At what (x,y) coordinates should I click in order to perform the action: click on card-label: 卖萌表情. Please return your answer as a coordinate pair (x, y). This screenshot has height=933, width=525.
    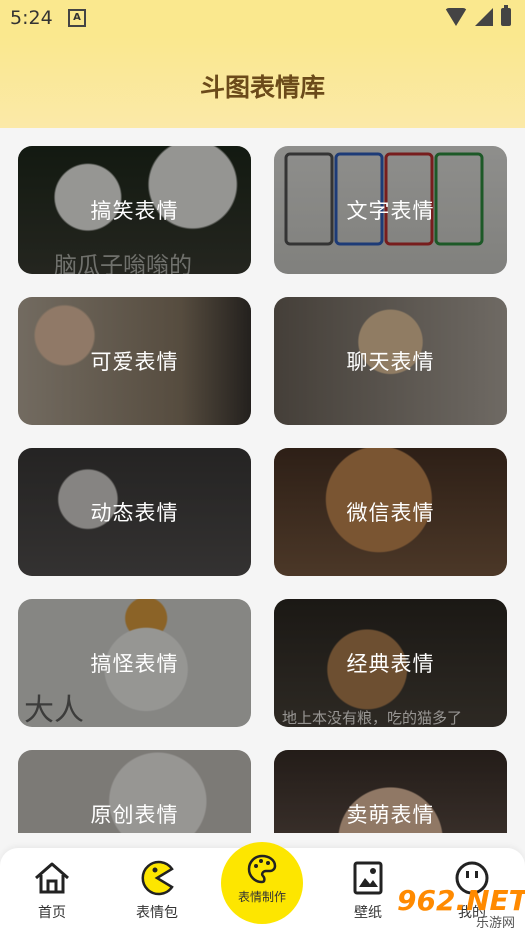
    Looking at the image, I should click on (390, 815).